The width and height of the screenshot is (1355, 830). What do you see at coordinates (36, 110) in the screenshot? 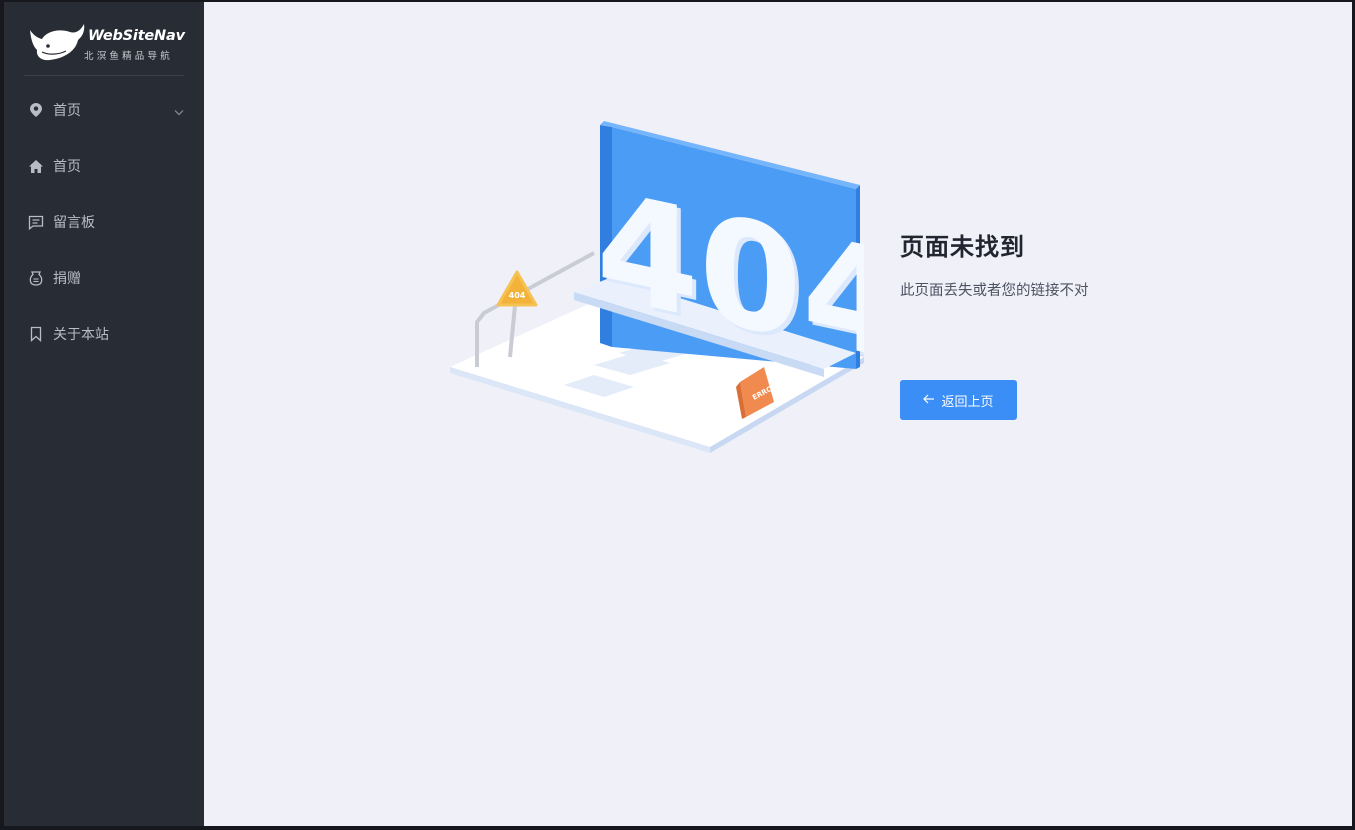
I see `location-pin-icon` at bounding box center [36, 110].